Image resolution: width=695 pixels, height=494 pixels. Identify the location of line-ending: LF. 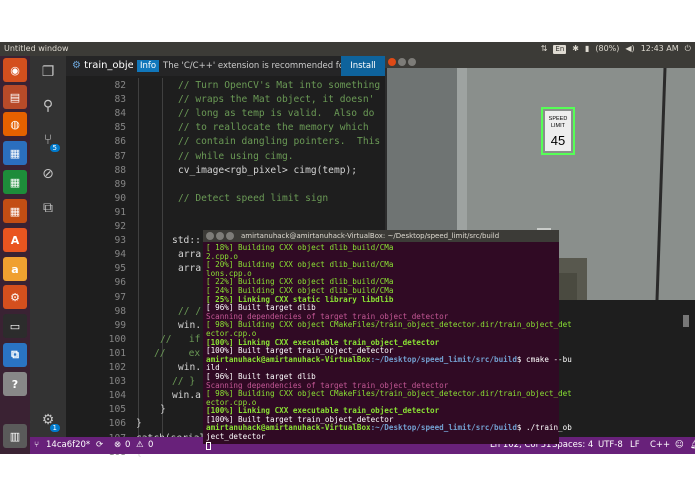
(635, 445).